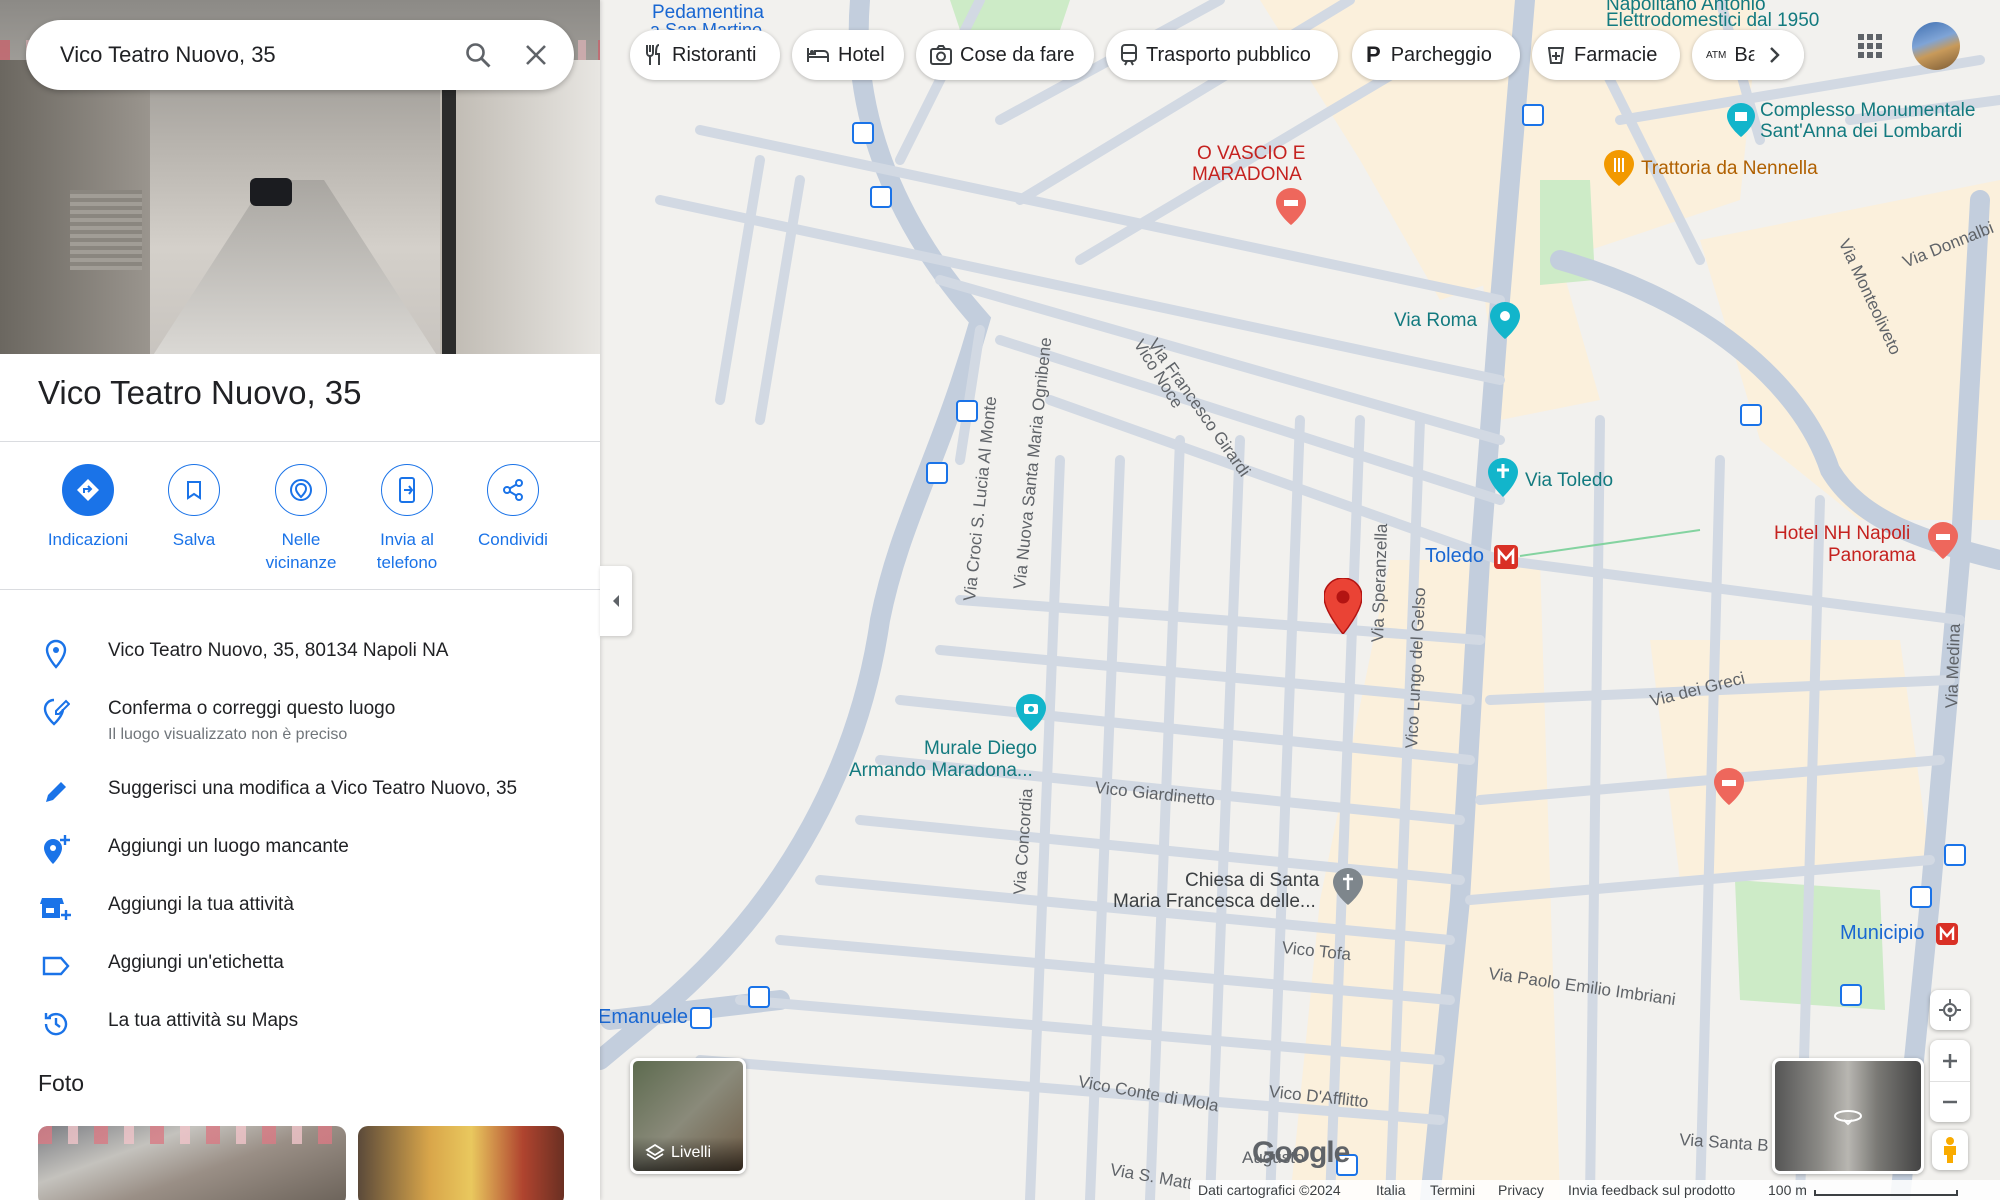 This screenshot has height=1200, width=2000. I want to click on directions-button: Indicazioni, so click(88, 507).